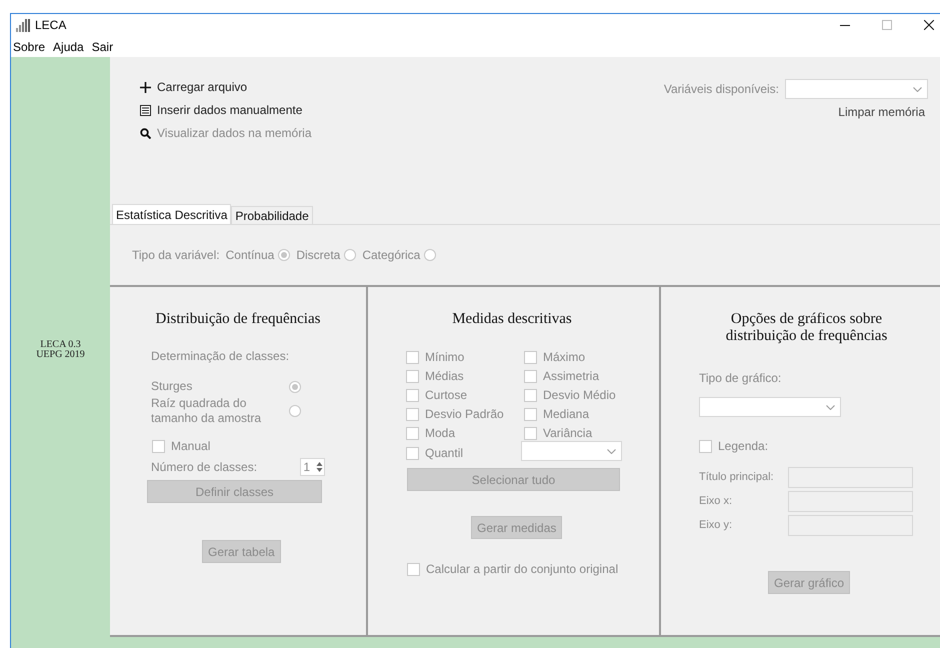  What do you see at coordinates (23, 25) in the screenshot?
I see `bar-chart-icon` at bounding box center [23, 25].